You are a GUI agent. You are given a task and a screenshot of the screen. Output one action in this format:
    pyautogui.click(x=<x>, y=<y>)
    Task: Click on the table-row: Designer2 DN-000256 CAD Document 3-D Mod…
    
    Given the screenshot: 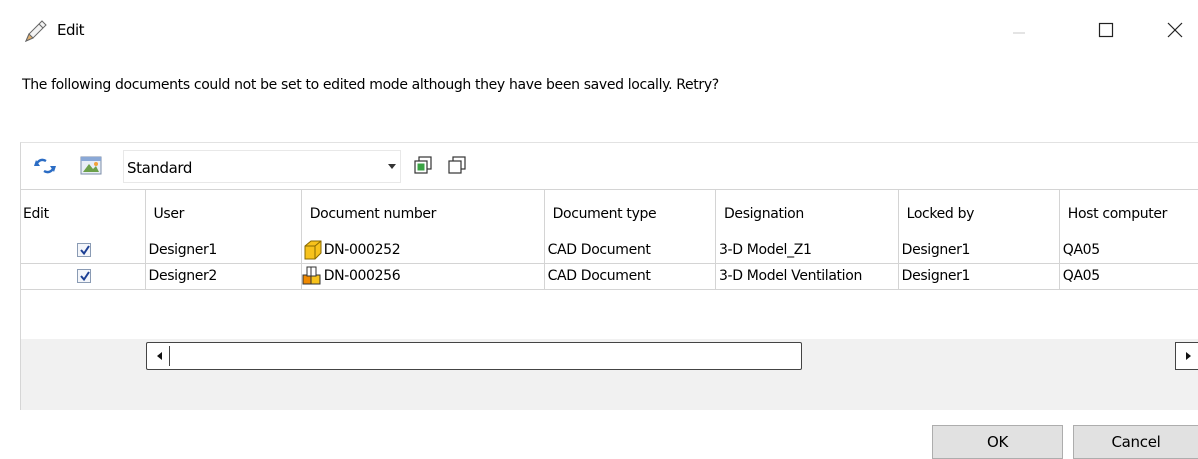 What is the action you would take?
    pyautogui.click(x=609, y=276)
    